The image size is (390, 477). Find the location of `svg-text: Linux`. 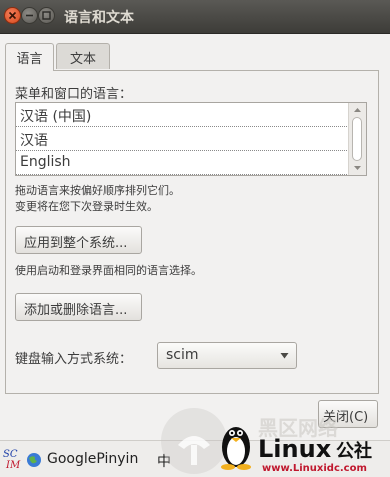

svg-text: Linux is located at coordinates (295, 449).